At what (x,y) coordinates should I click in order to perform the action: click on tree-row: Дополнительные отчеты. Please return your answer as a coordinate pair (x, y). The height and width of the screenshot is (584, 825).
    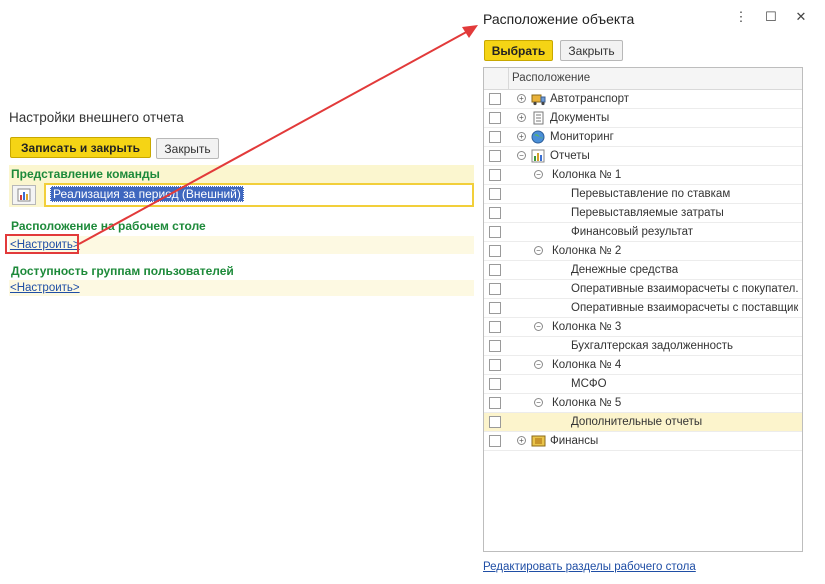
    Looking at the image, I should click on (643, 422).